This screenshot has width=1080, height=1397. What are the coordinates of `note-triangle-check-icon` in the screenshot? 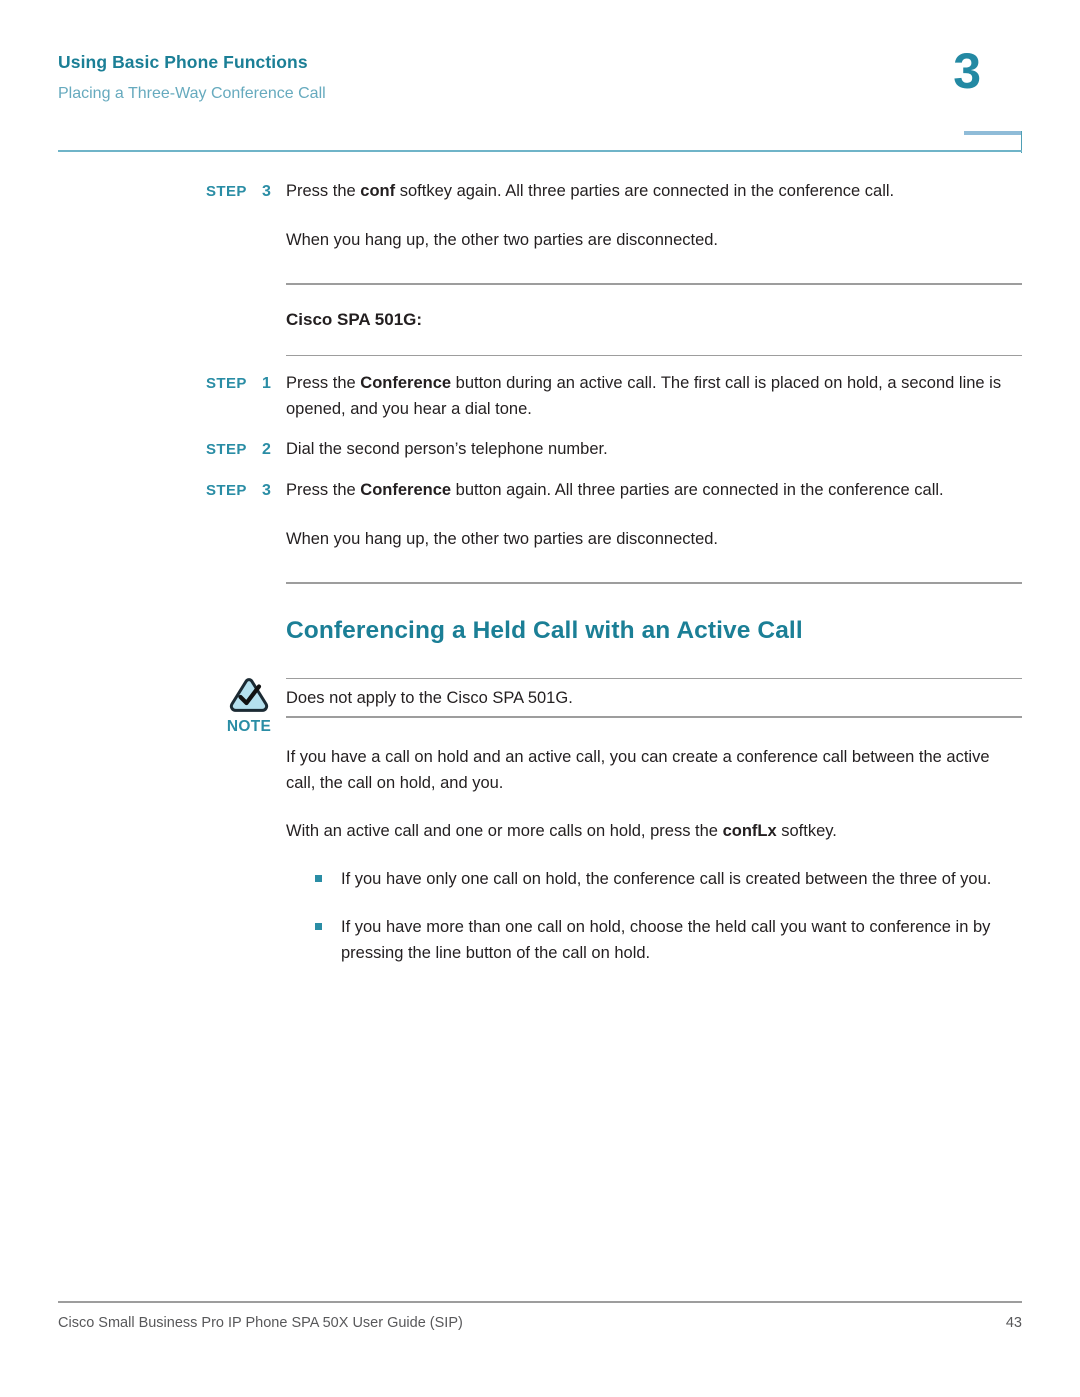 It's located at (249, 697).